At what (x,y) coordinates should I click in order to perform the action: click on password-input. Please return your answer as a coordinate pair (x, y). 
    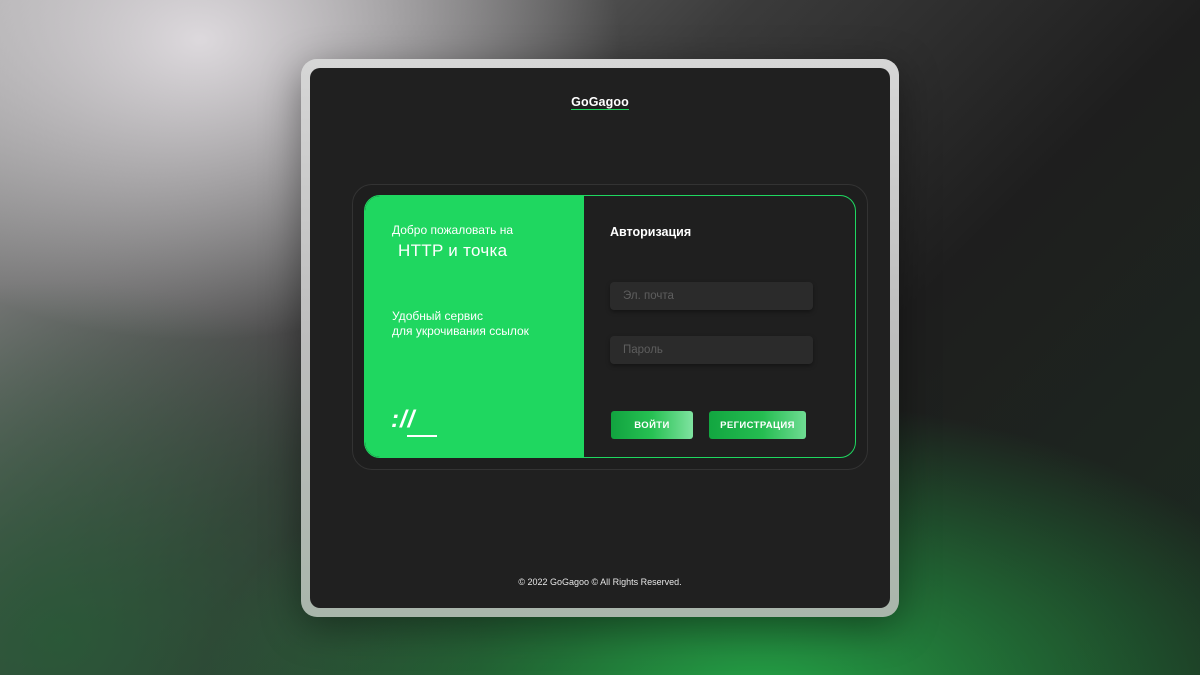
    Looking at the image, I should click on (711, 350).